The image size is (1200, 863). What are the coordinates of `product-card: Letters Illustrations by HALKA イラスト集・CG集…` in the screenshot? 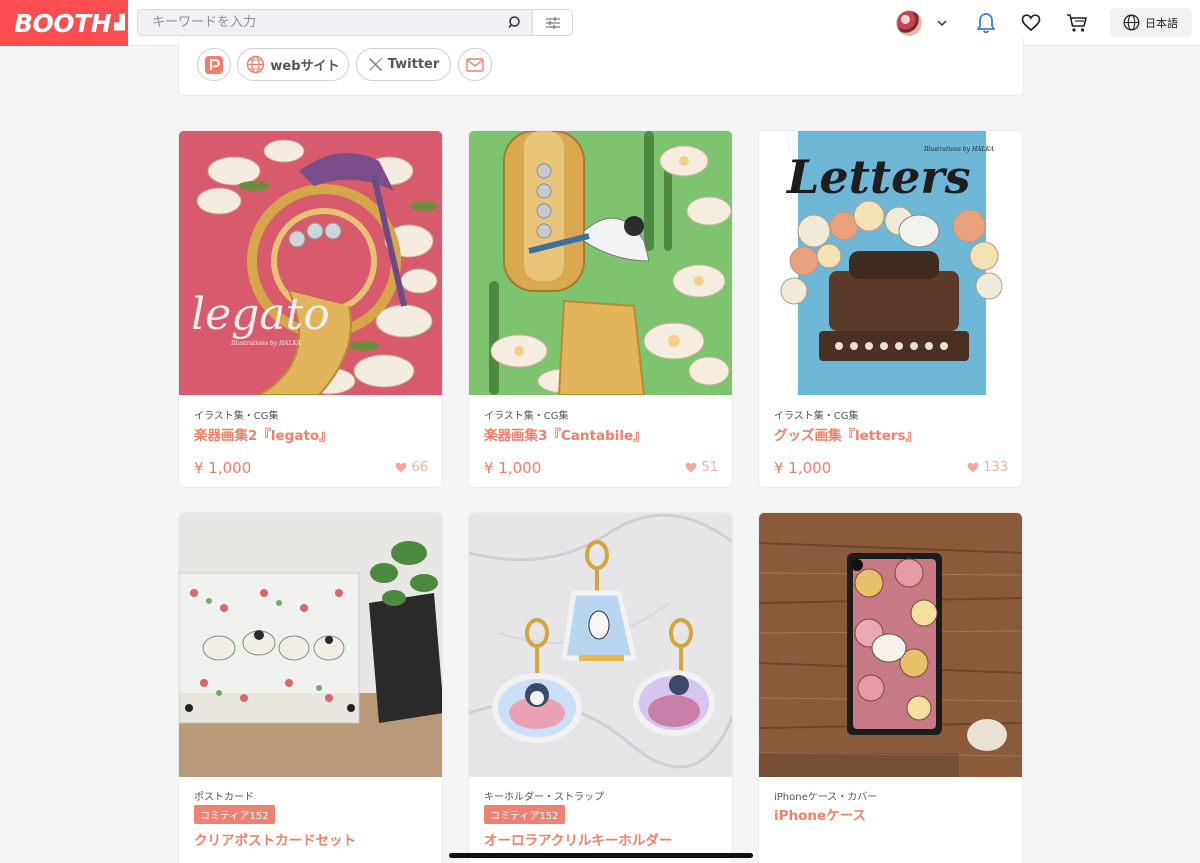 It's located at (890, 309).